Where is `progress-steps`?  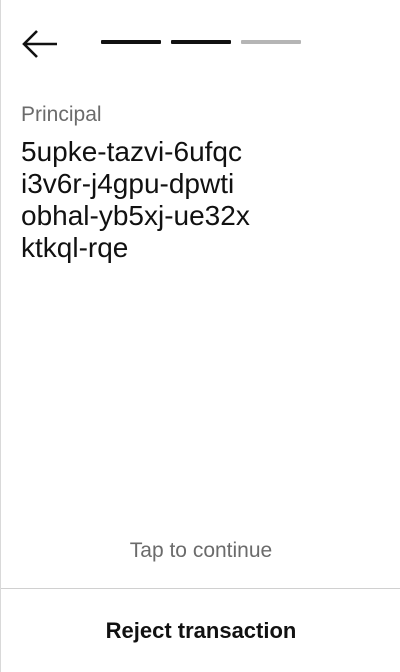 progress-steps is located at coordinates (201, 42).